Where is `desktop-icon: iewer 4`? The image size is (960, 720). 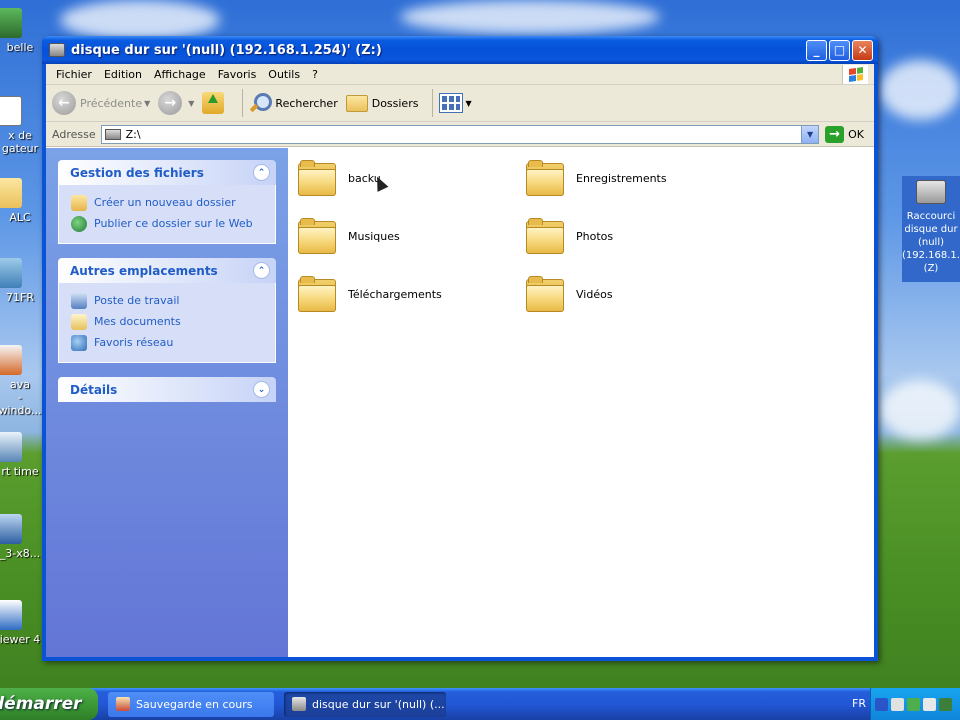 desktop-icon: iewer 4 is located at coordinates (21, 623).